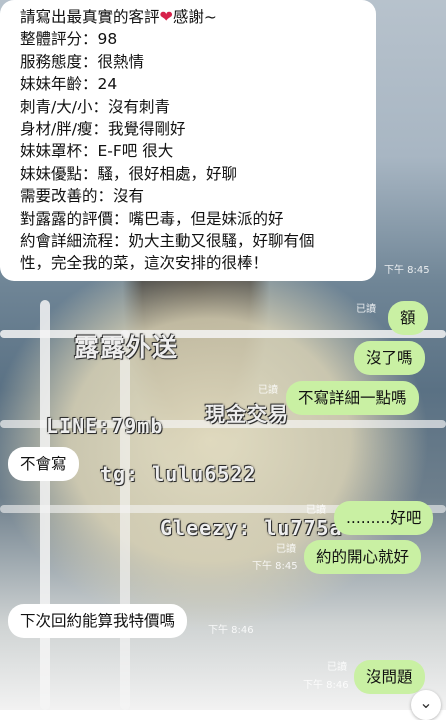 This screenshot has height=720, width=446. Describe the element at coordinates (426, 705) in the screenshot. I see `chevron-down-icon: ⌄` at that location.